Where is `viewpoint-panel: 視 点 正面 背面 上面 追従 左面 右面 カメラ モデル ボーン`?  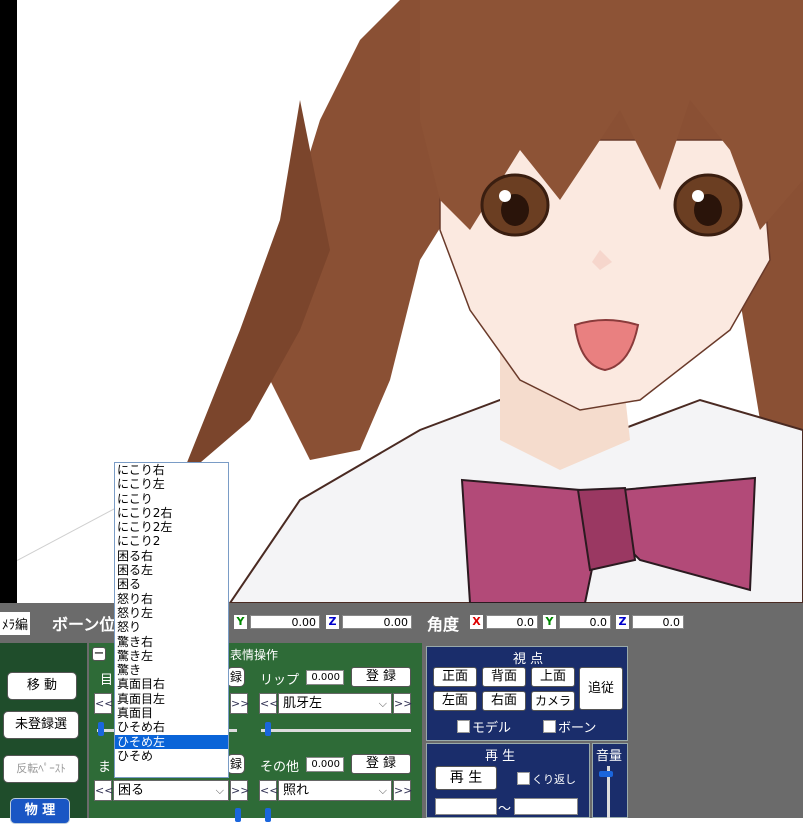 viewpoint-panel: 視 点 正面 背面 上面 追従 左面 右面 カメラ モデル ボーン is located at coordinates (527, 693).